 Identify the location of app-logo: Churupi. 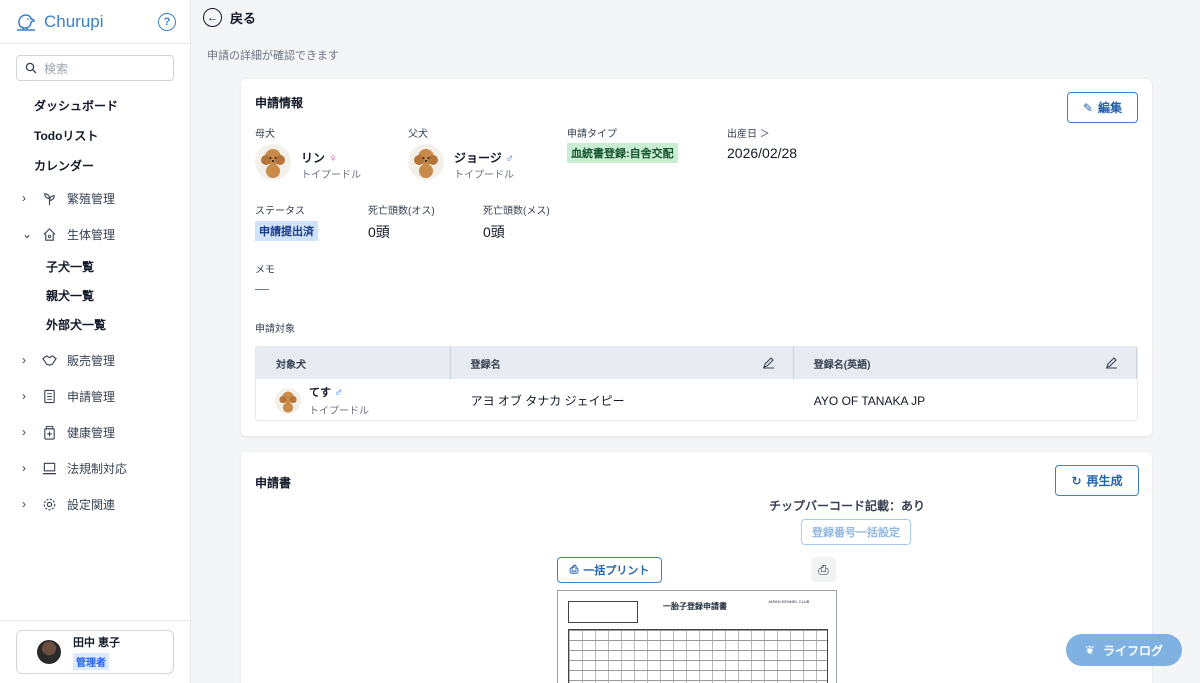
(59, 22).